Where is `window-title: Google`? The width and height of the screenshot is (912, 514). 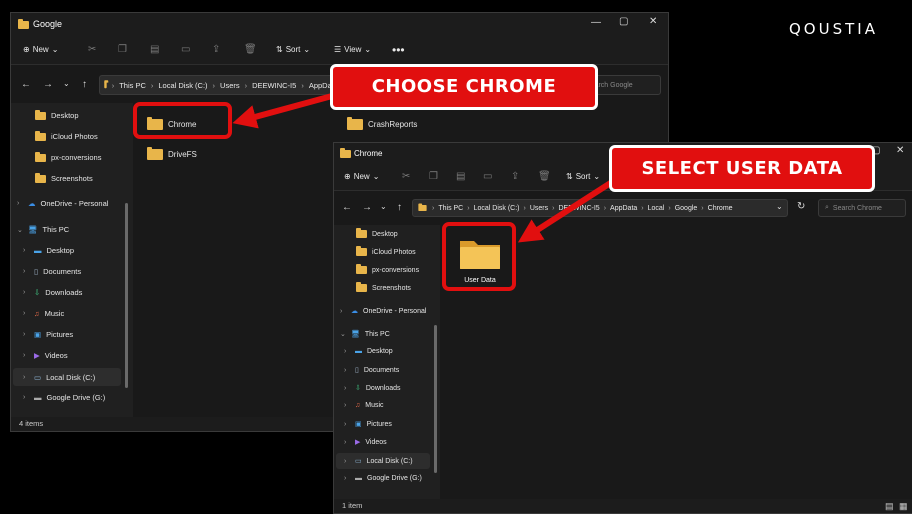 window-title: Google is located at coordinates (48, 24).